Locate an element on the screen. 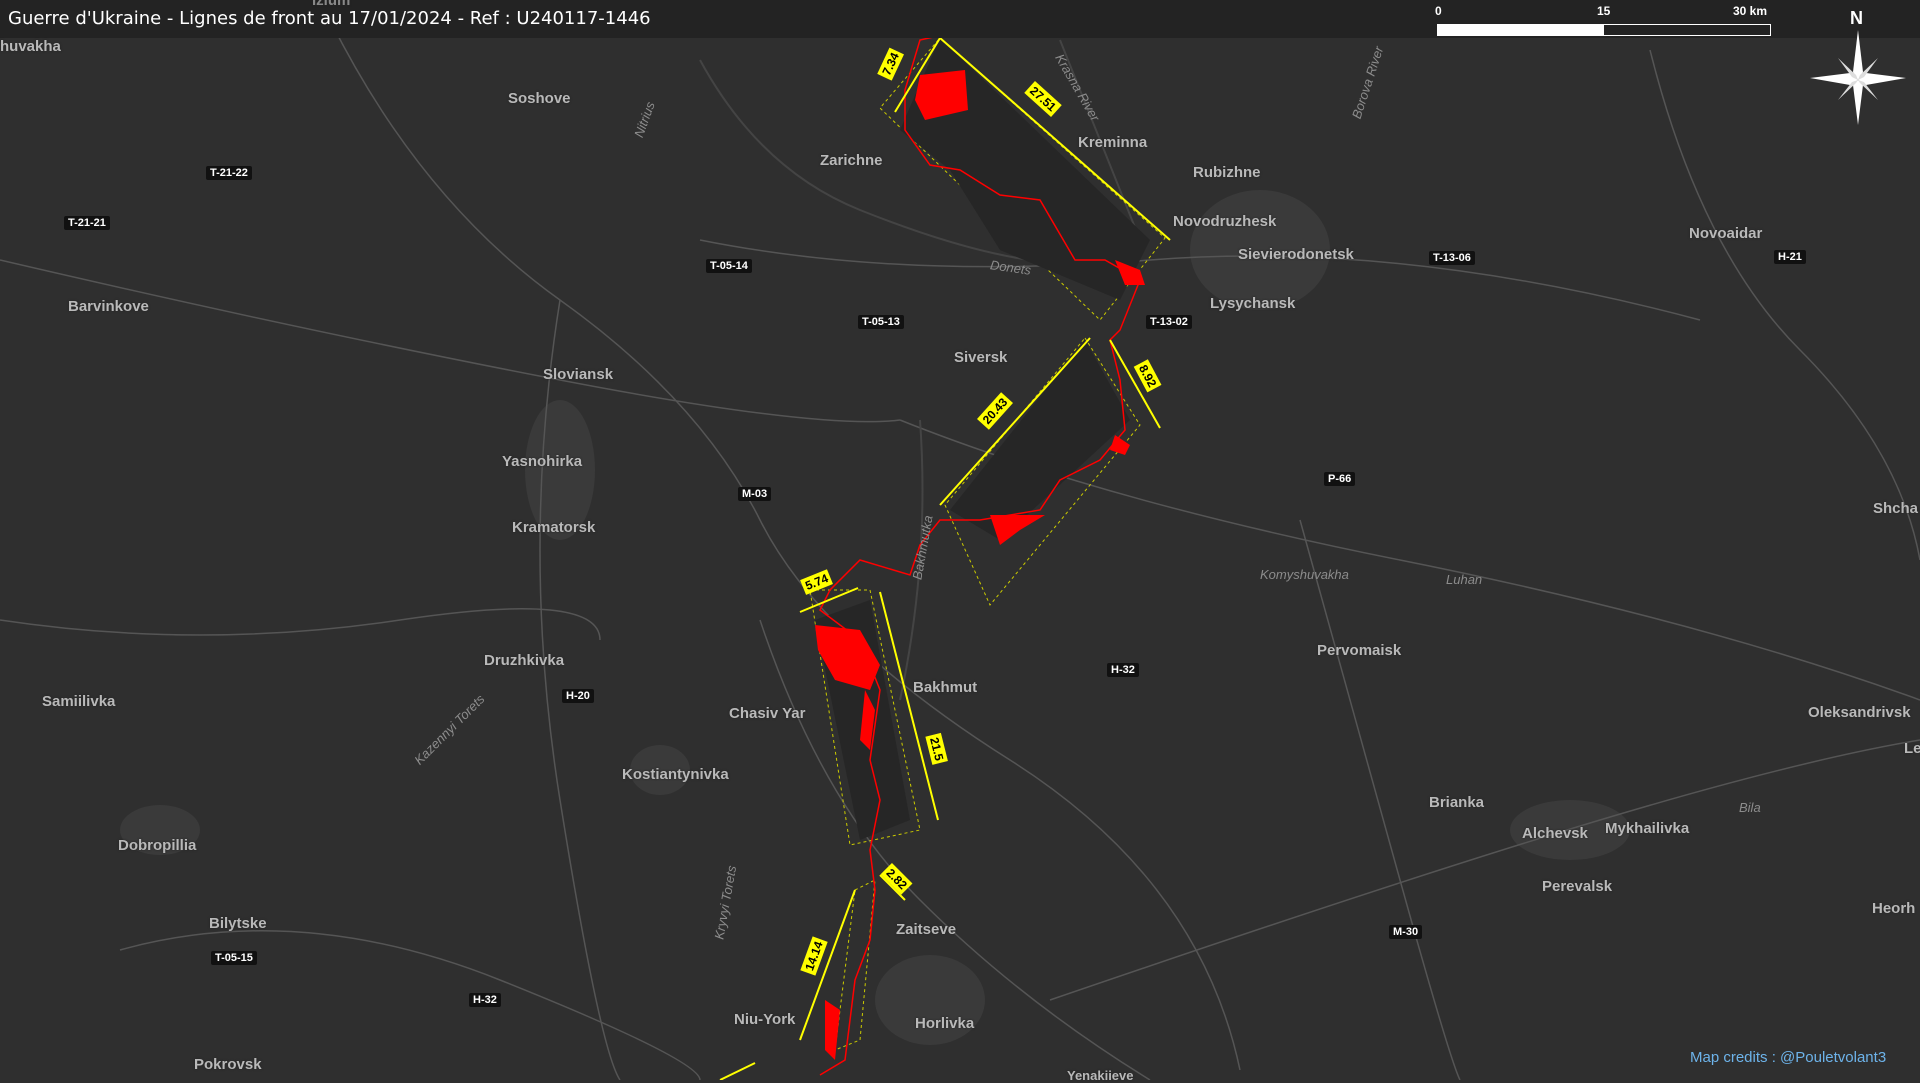 The height and width of the screenshot is (1083, 1920). city-alchevsk: Alchevsk is located at coordinates (1555, 833).